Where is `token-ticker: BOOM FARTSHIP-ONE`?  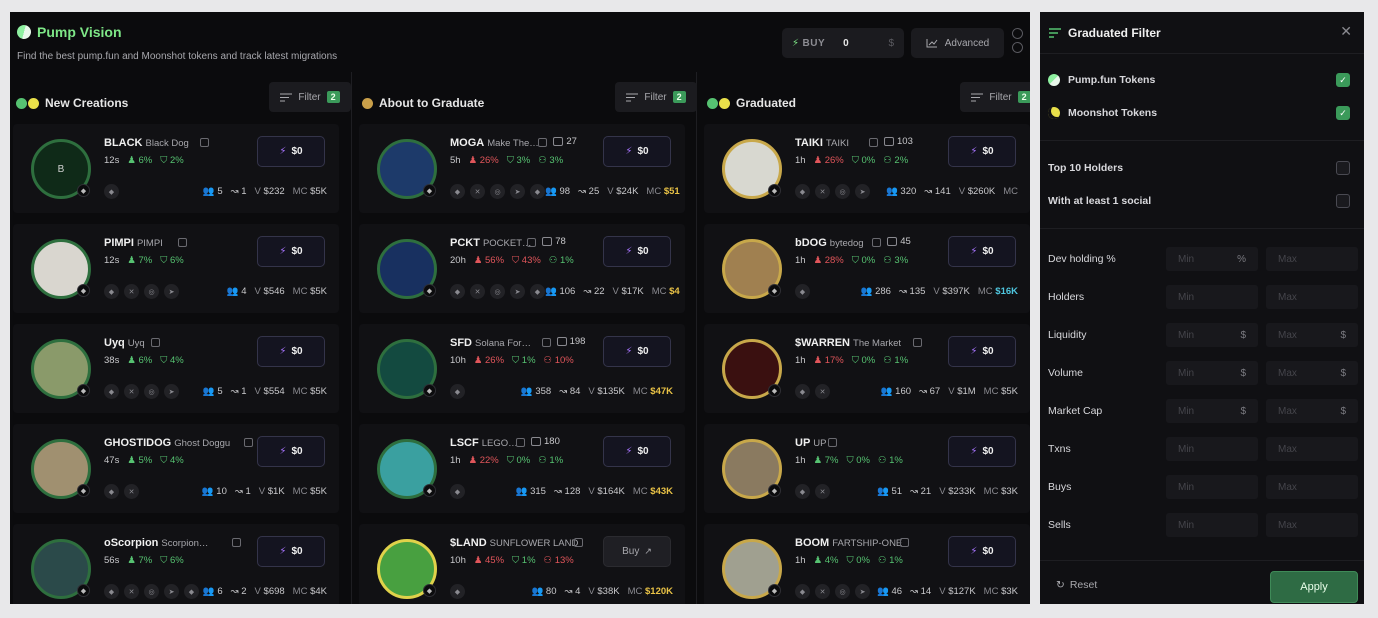 token-ticker: BOOM FARTSHIP-ONE is located at coordinates (848, 543).